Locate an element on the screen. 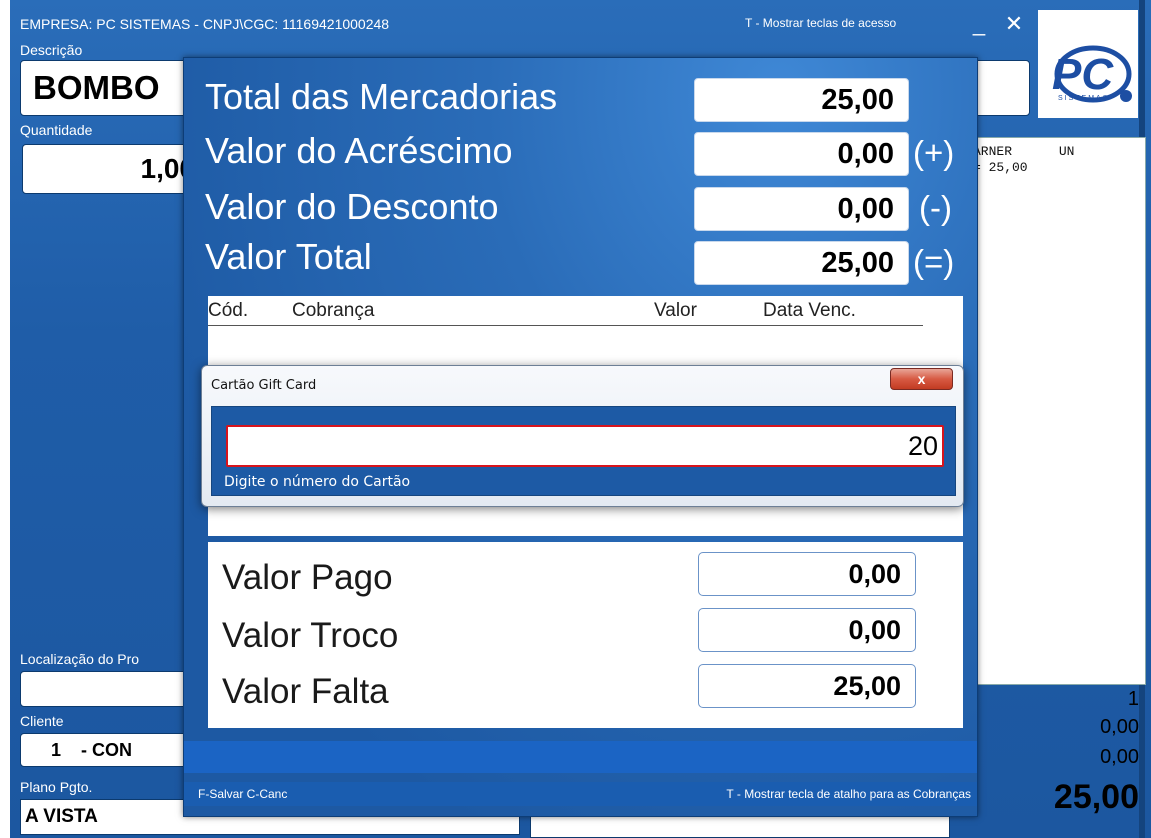 This screenshot has width=1151, height=838. column-valor: Valor is located at coordinates (675, 311).